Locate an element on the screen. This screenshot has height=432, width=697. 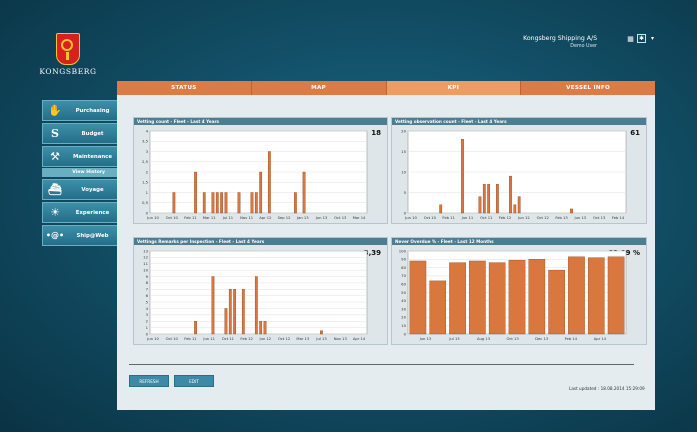
sidebar-item-maintenance: ⚒ Maintenance is located at coordinates (80, 156).